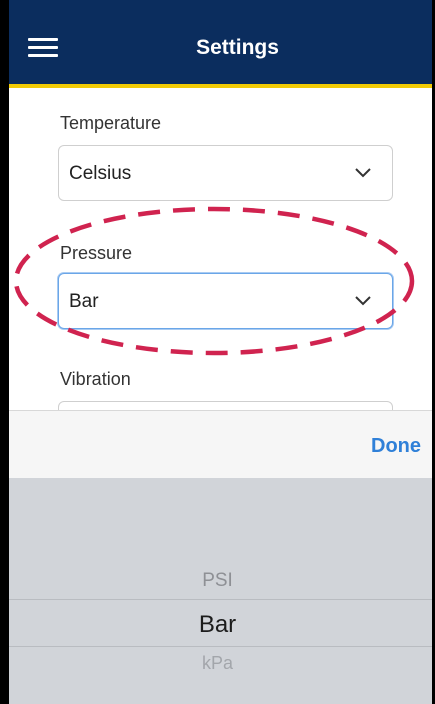 The width and height of the screenshot is (435, 704). I want to click on temperature-select: Celsius, so click(225, 173).